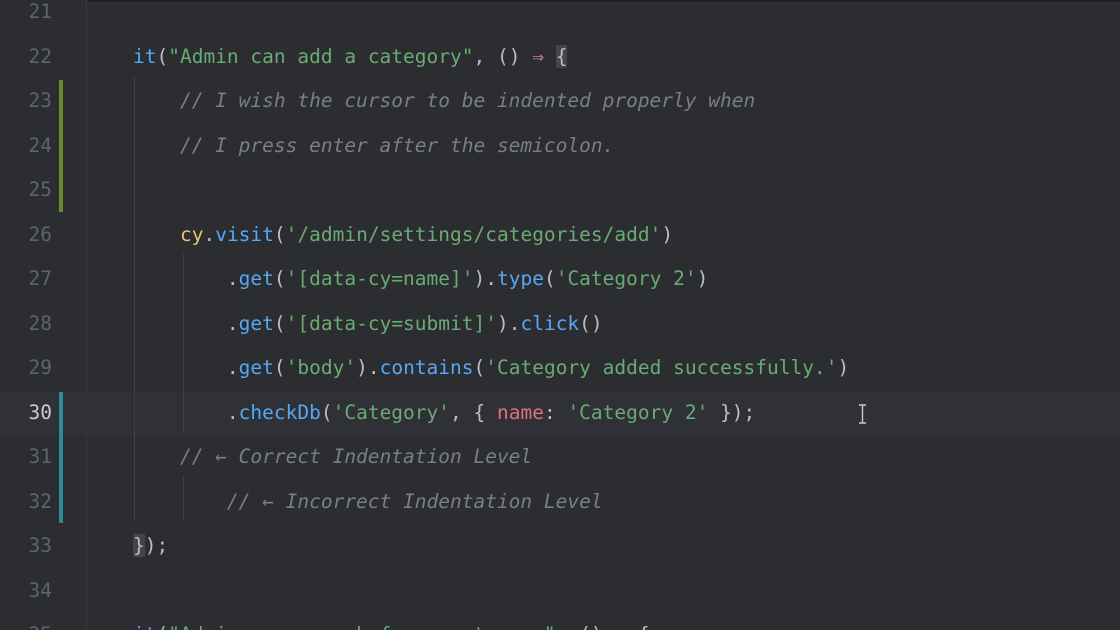 This screenshot has height=630, width=1120. I want to click on code-token: // I press enter after the semicolon., so click(374, 145).